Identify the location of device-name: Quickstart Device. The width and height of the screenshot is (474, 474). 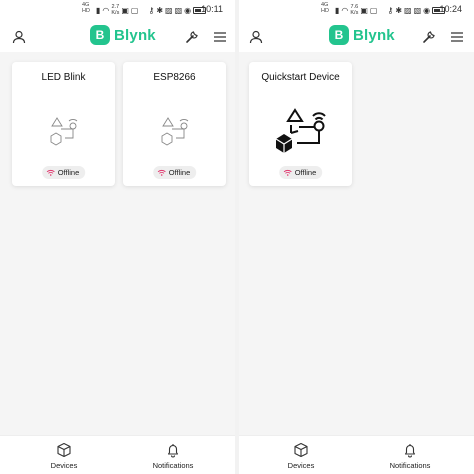
(300, 77).